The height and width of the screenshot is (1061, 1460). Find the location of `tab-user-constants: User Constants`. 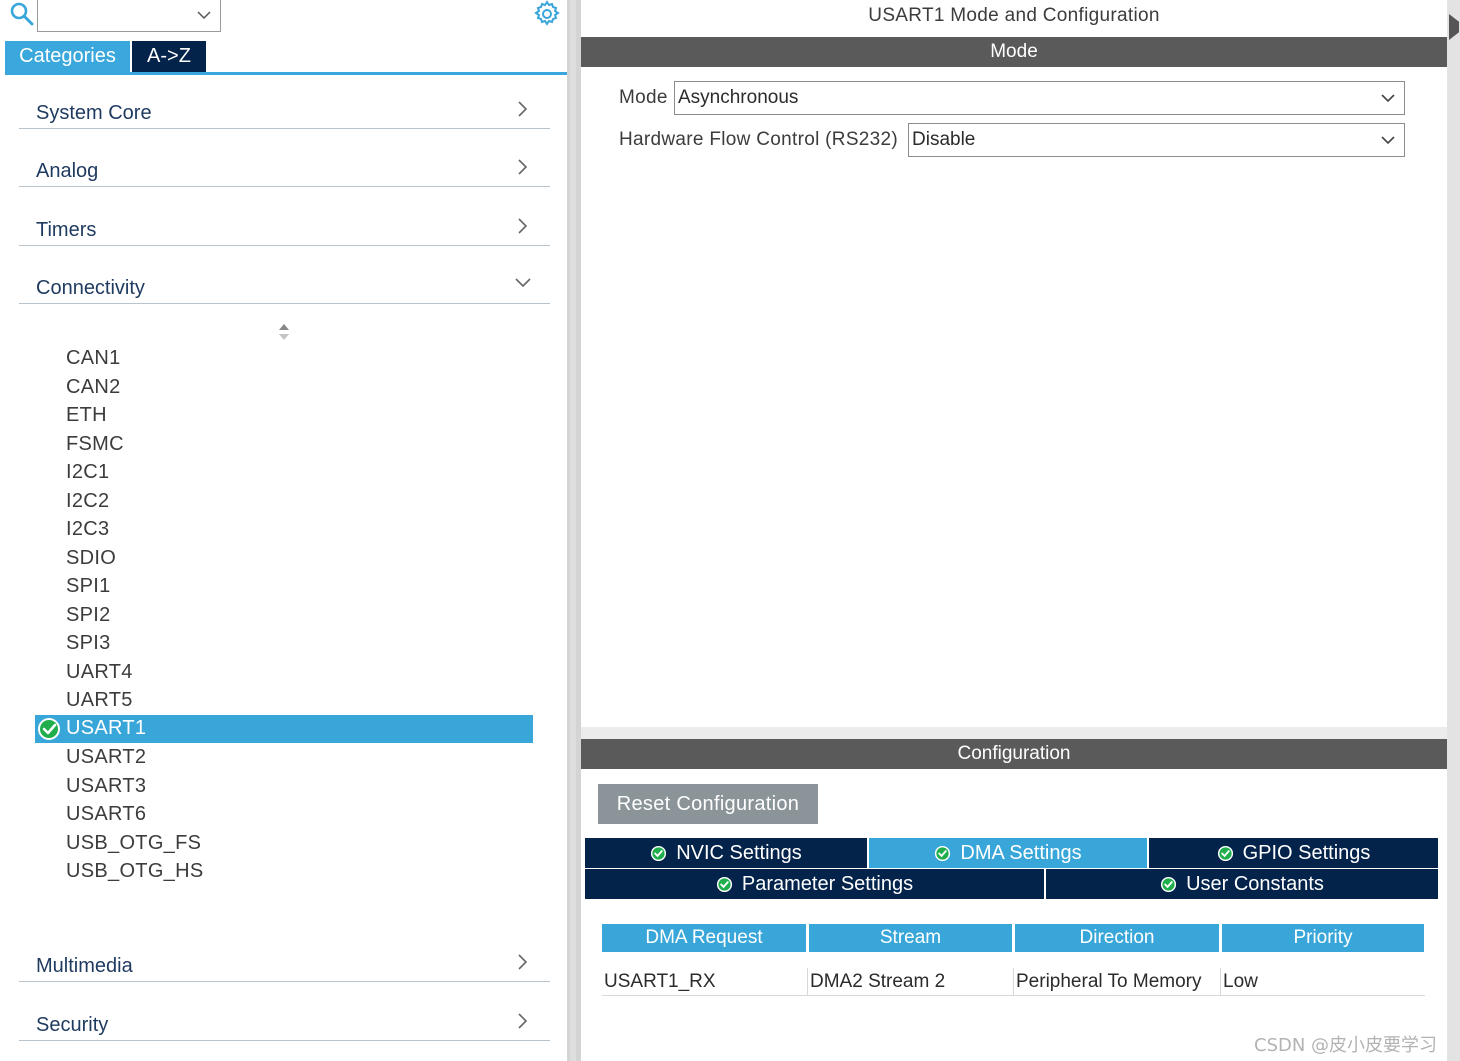

tab-user-constants: User Constants is located at coordinates (1242, 884).